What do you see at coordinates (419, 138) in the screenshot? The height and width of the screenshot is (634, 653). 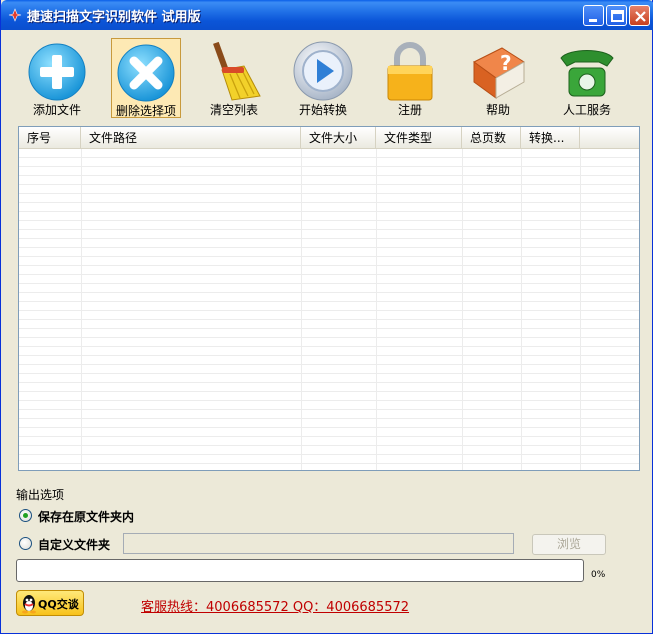 I see `column-header-type: 文件类型` at bounding box center [419, 138].